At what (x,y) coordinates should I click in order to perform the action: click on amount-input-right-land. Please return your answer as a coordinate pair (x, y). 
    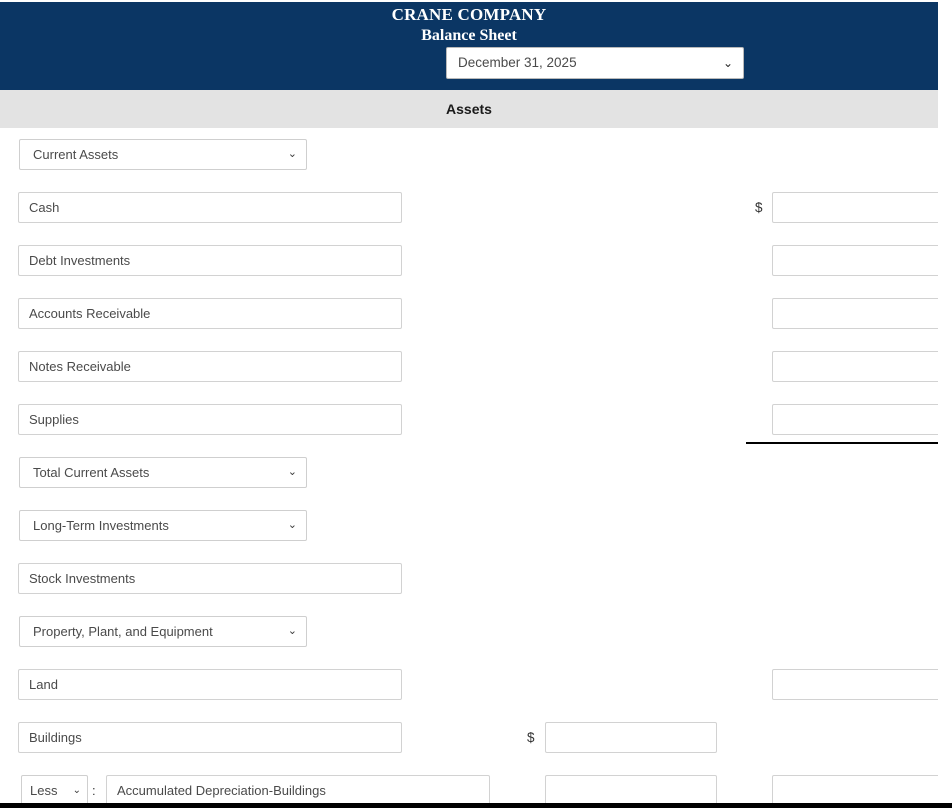
    Looking at the image, I should click on (862, 684).